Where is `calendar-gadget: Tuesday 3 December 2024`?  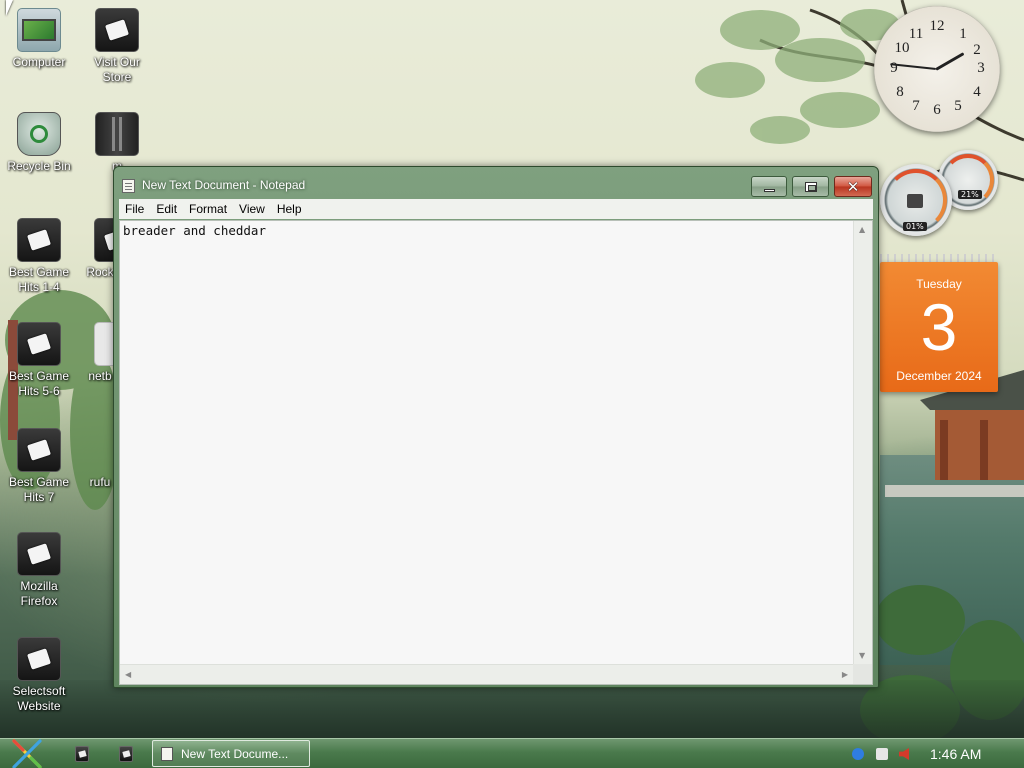
calendar-gadget: Tuesday 3 December 2024 is located at coordinates (939, 327).